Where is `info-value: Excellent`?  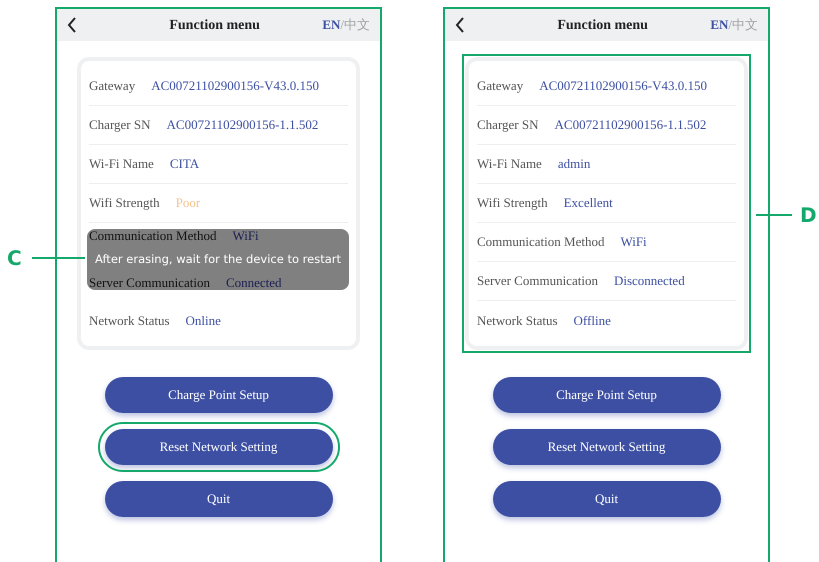
info-value: Excellent is located at coordinates (588, 203).